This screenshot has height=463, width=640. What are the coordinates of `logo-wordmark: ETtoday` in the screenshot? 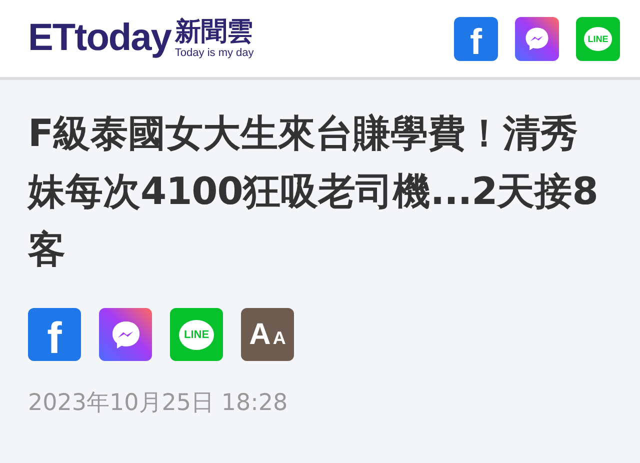 It's located at (99, 38).